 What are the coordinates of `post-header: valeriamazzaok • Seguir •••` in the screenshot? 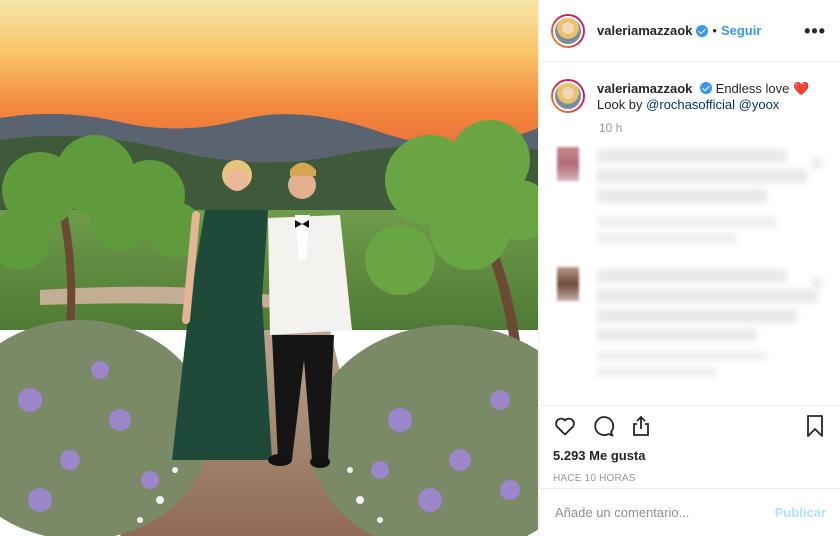 It's located at (689, 31).